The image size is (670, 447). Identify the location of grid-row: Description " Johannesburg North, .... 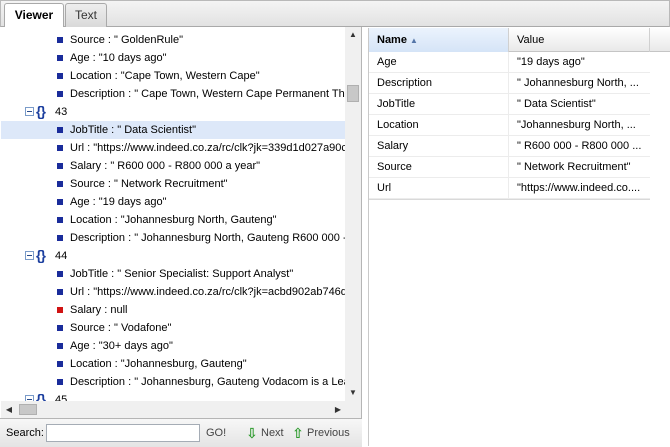
(509, 83).